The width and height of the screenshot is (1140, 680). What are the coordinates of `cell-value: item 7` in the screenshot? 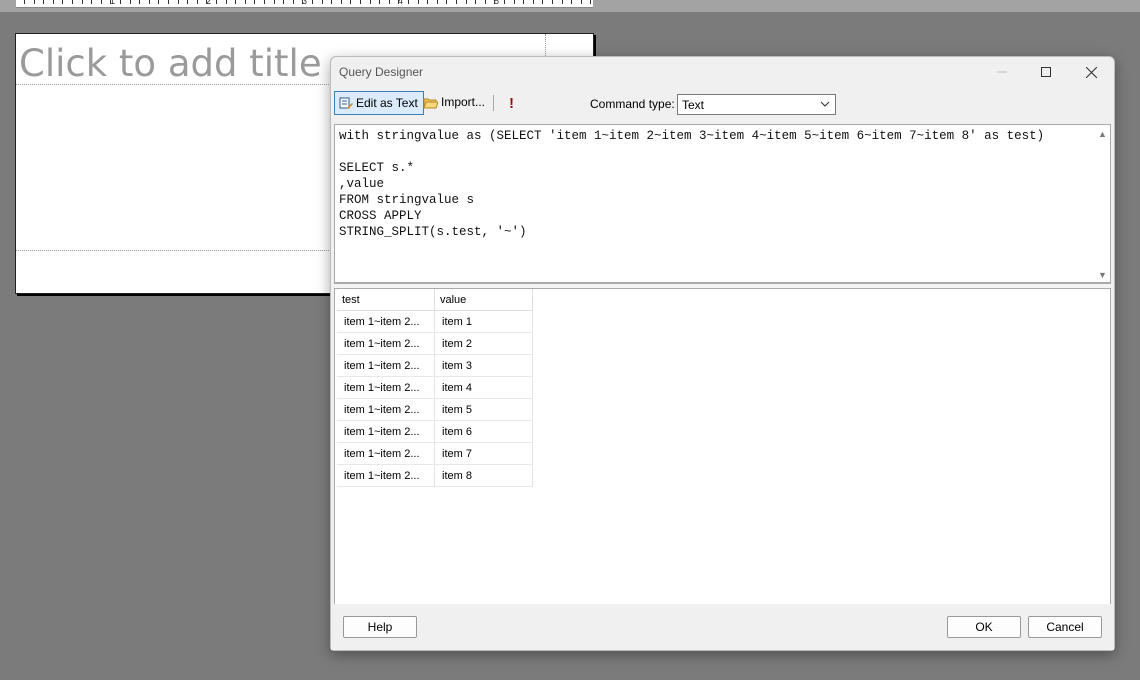 It's located at (483, 453).